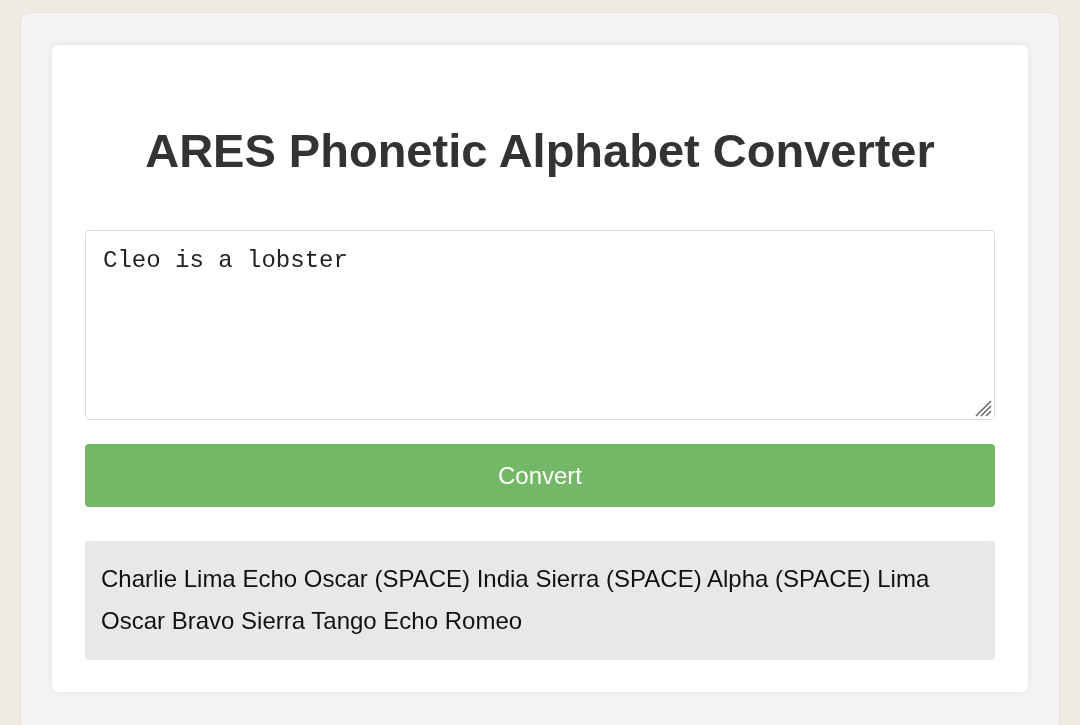  Describe the element at coordinates (540, 600) in the screenshot. I see `output-text: Charlie Lima Echo Oscar (SPACE) India Sierra (SPACE) Alpha (SPACE) Lima Oscar Bravo Sierra Tango Echo Romeo` at that location.